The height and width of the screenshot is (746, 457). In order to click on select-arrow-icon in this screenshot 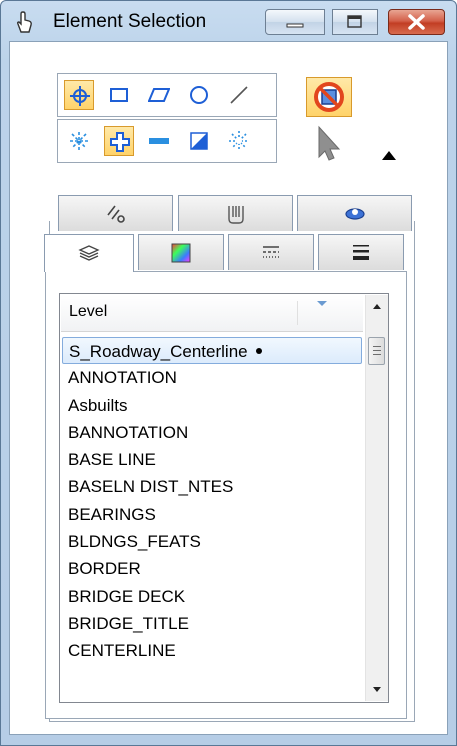, I will do `click(329, 143)`.